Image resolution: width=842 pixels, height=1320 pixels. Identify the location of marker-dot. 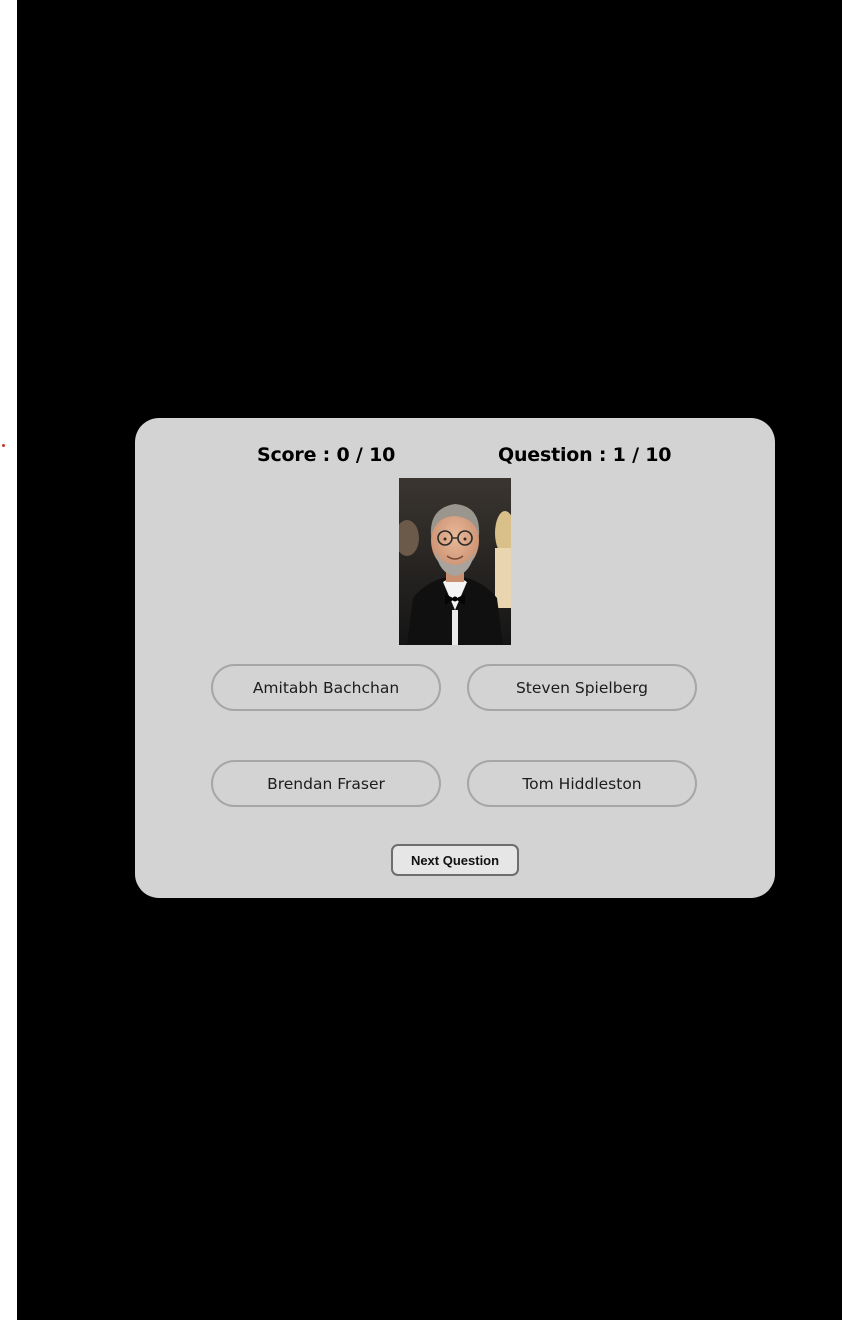
(3, 445).